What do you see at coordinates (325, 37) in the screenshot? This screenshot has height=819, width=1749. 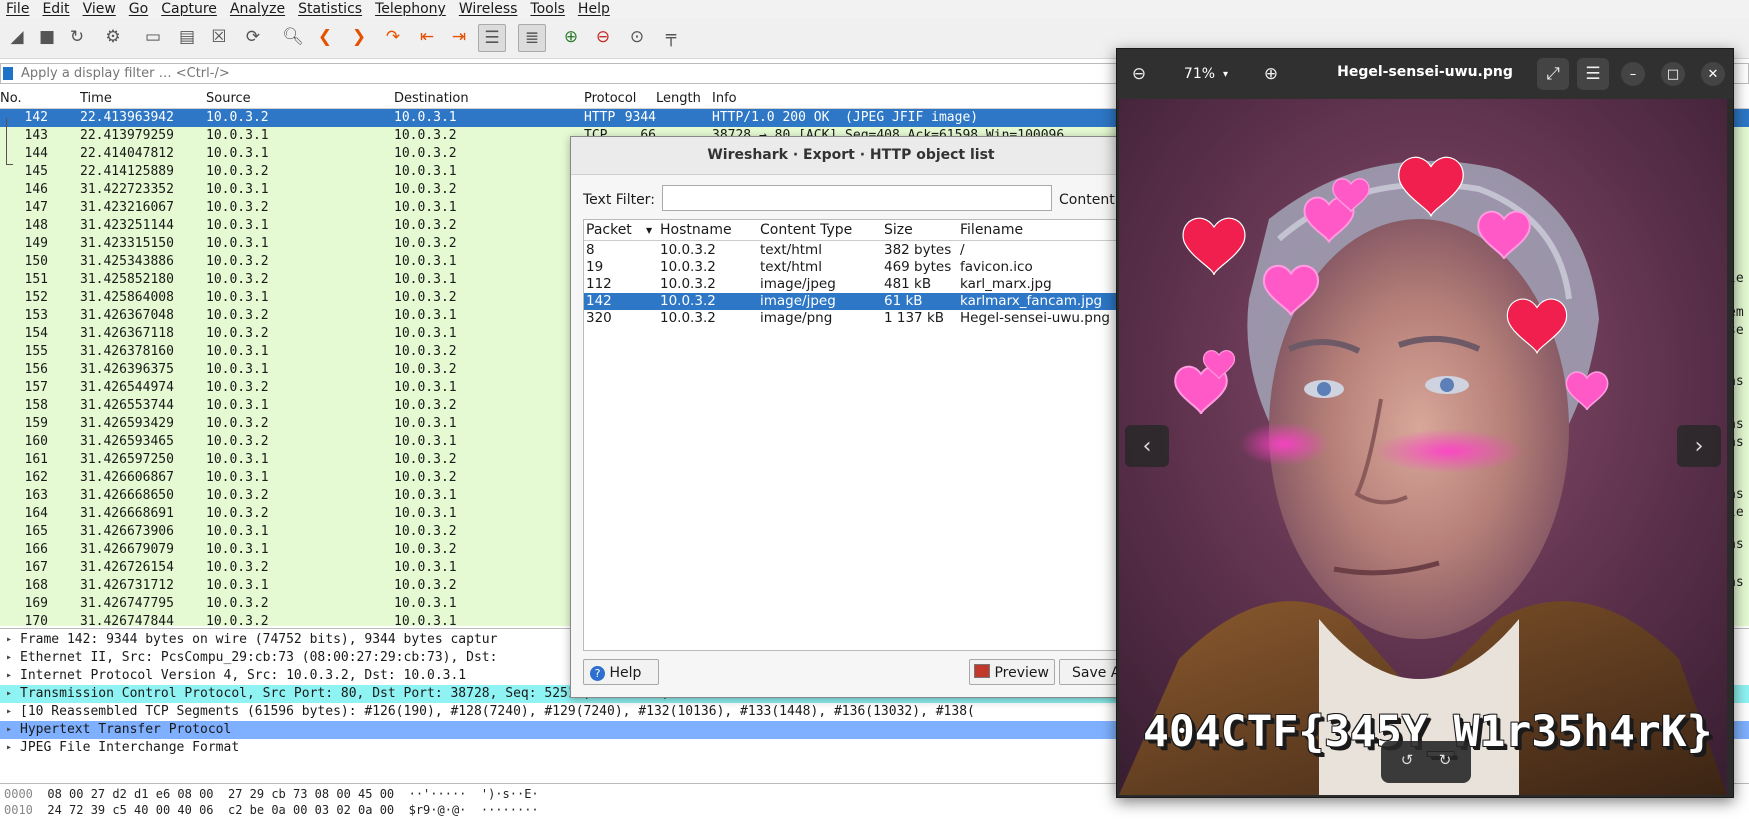 I see `go-back-icon: ❮` at bounding box center [325, 37].